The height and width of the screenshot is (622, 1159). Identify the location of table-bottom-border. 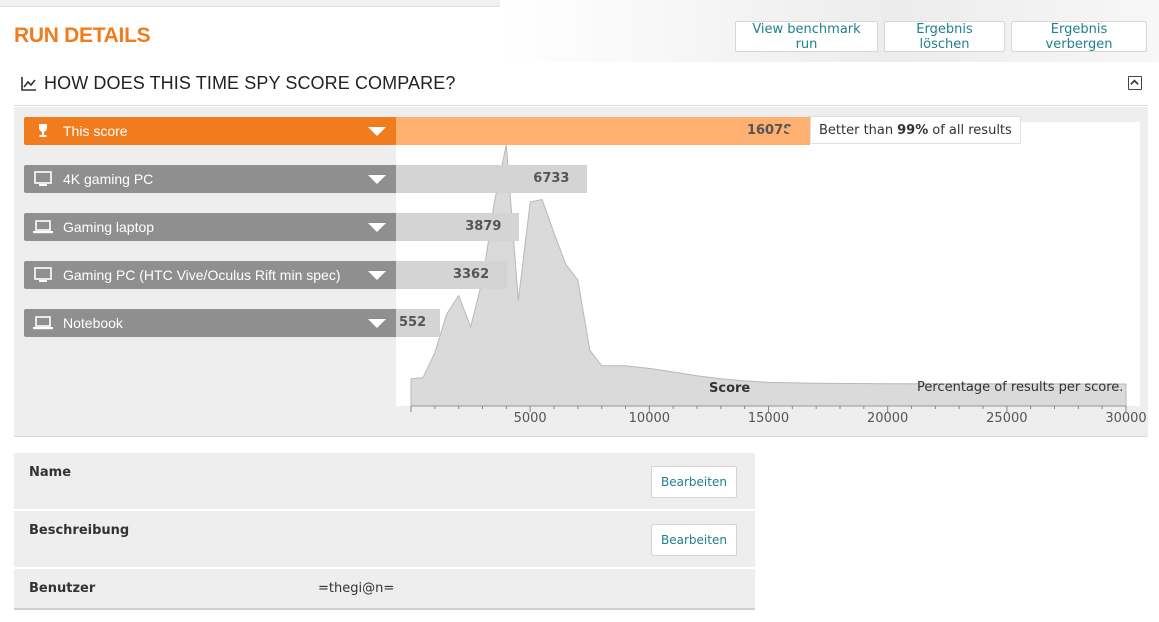
(384, 609).